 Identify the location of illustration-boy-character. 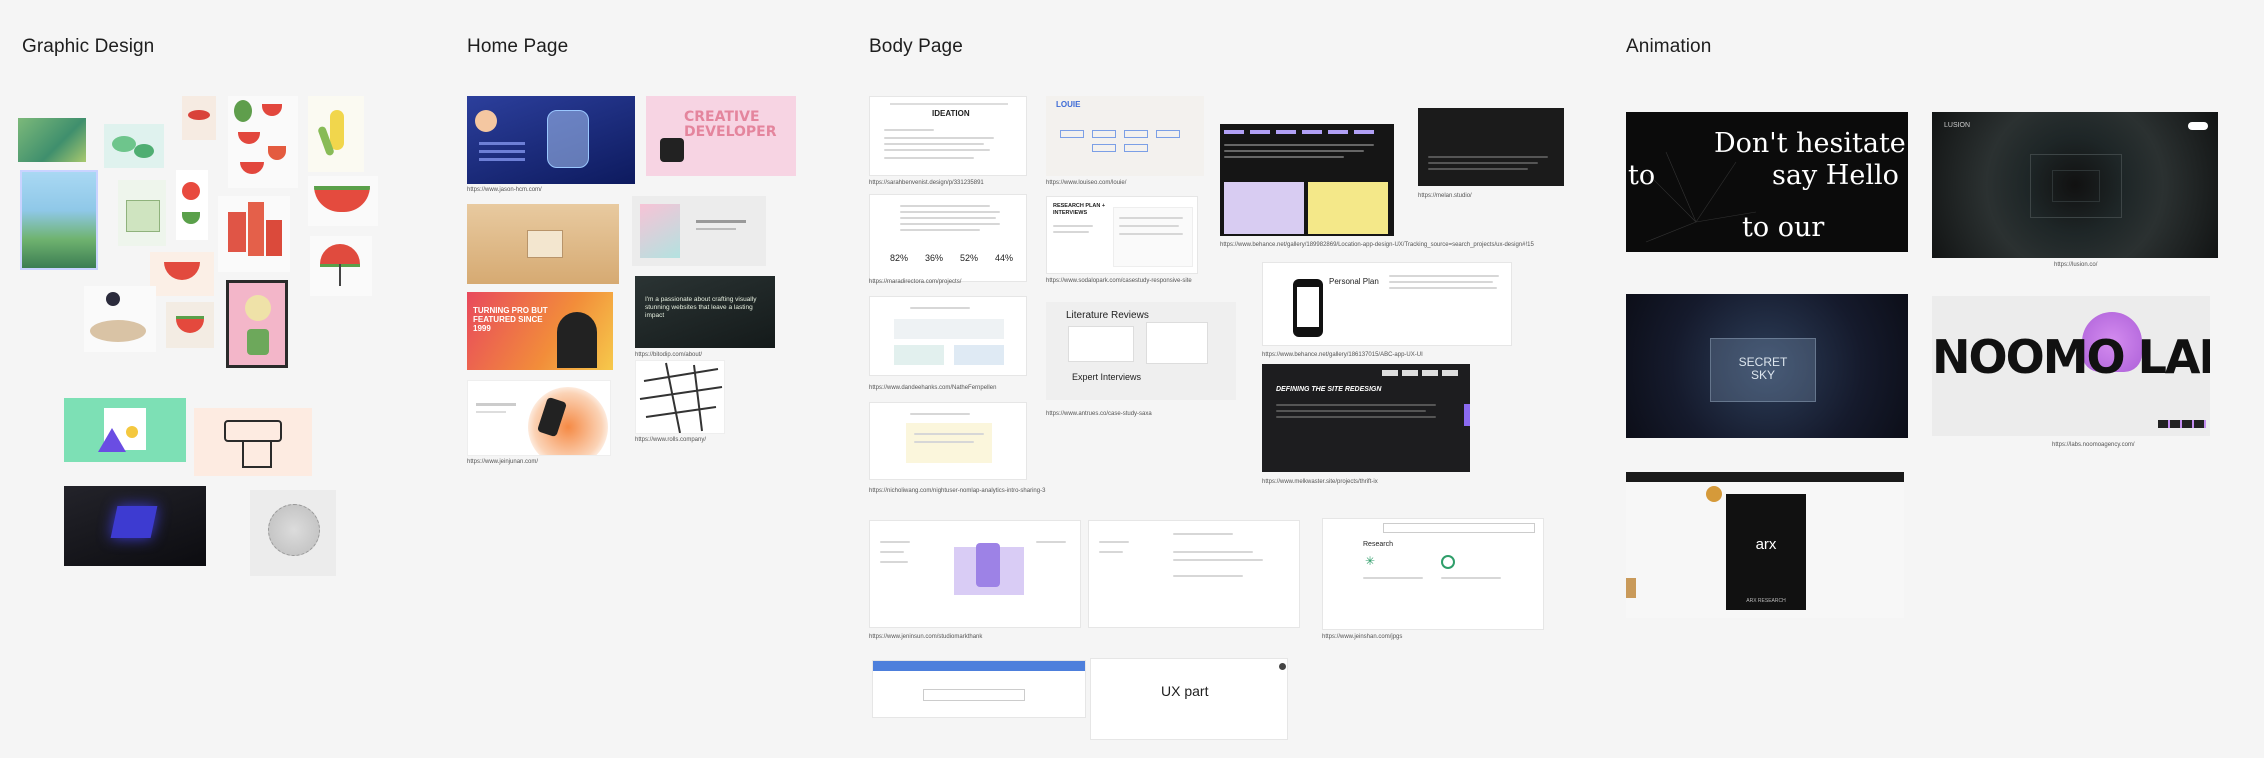
(120, 319).